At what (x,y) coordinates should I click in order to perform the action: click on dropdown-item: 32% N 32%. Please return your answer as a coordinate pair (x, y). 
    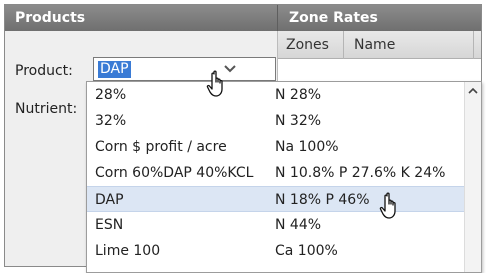
    Looking at the image, I should click on (276, 121).